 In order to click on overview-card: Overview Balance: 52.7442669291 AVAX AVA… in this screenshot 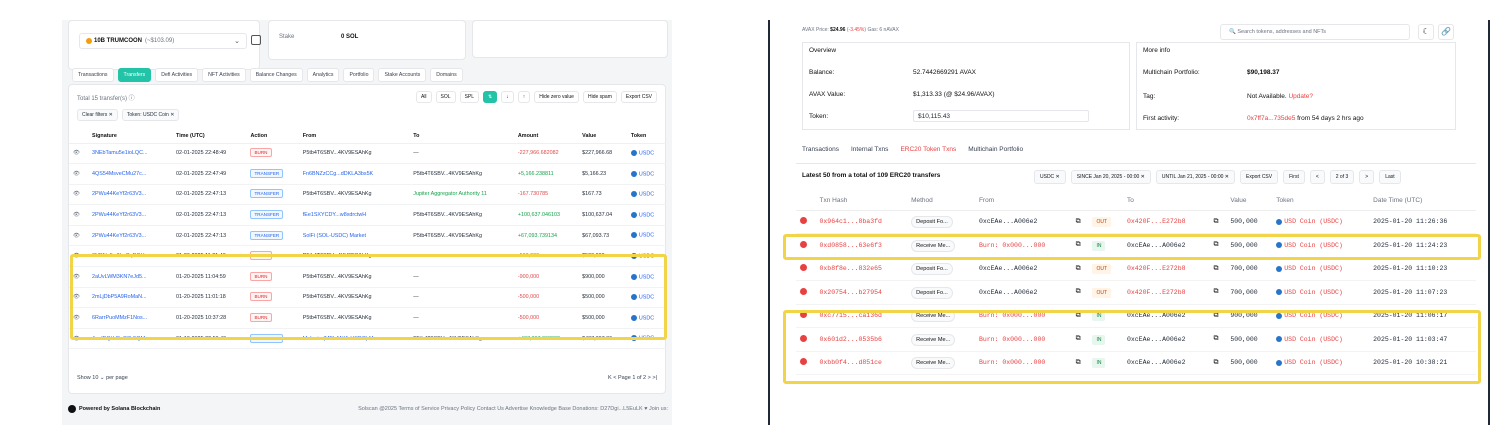, I will do `click(966, 86)`.